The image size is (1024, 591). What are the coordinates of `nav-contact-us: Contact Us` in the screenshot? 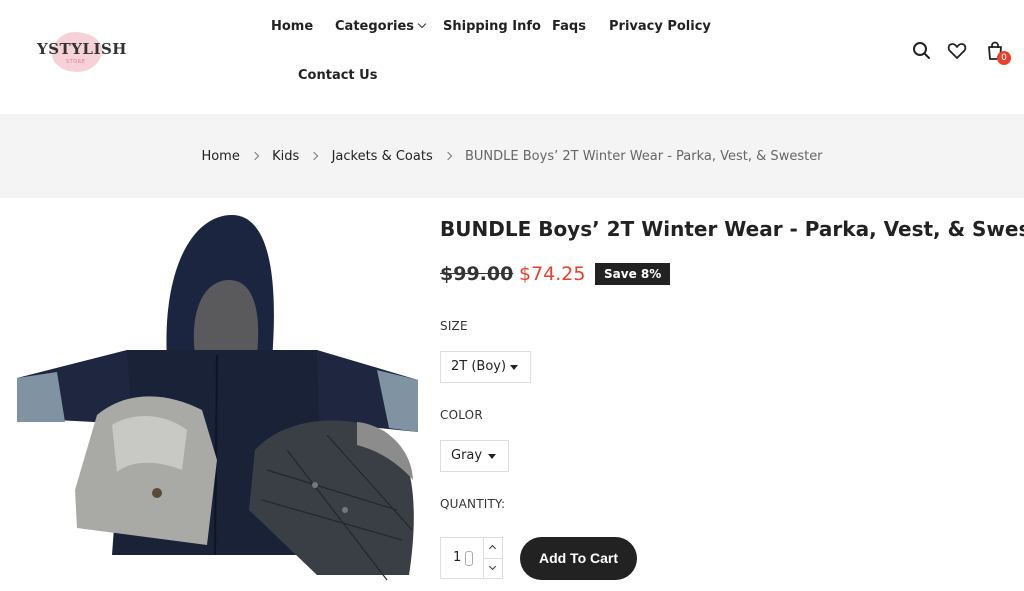 It's located at (337, 75).